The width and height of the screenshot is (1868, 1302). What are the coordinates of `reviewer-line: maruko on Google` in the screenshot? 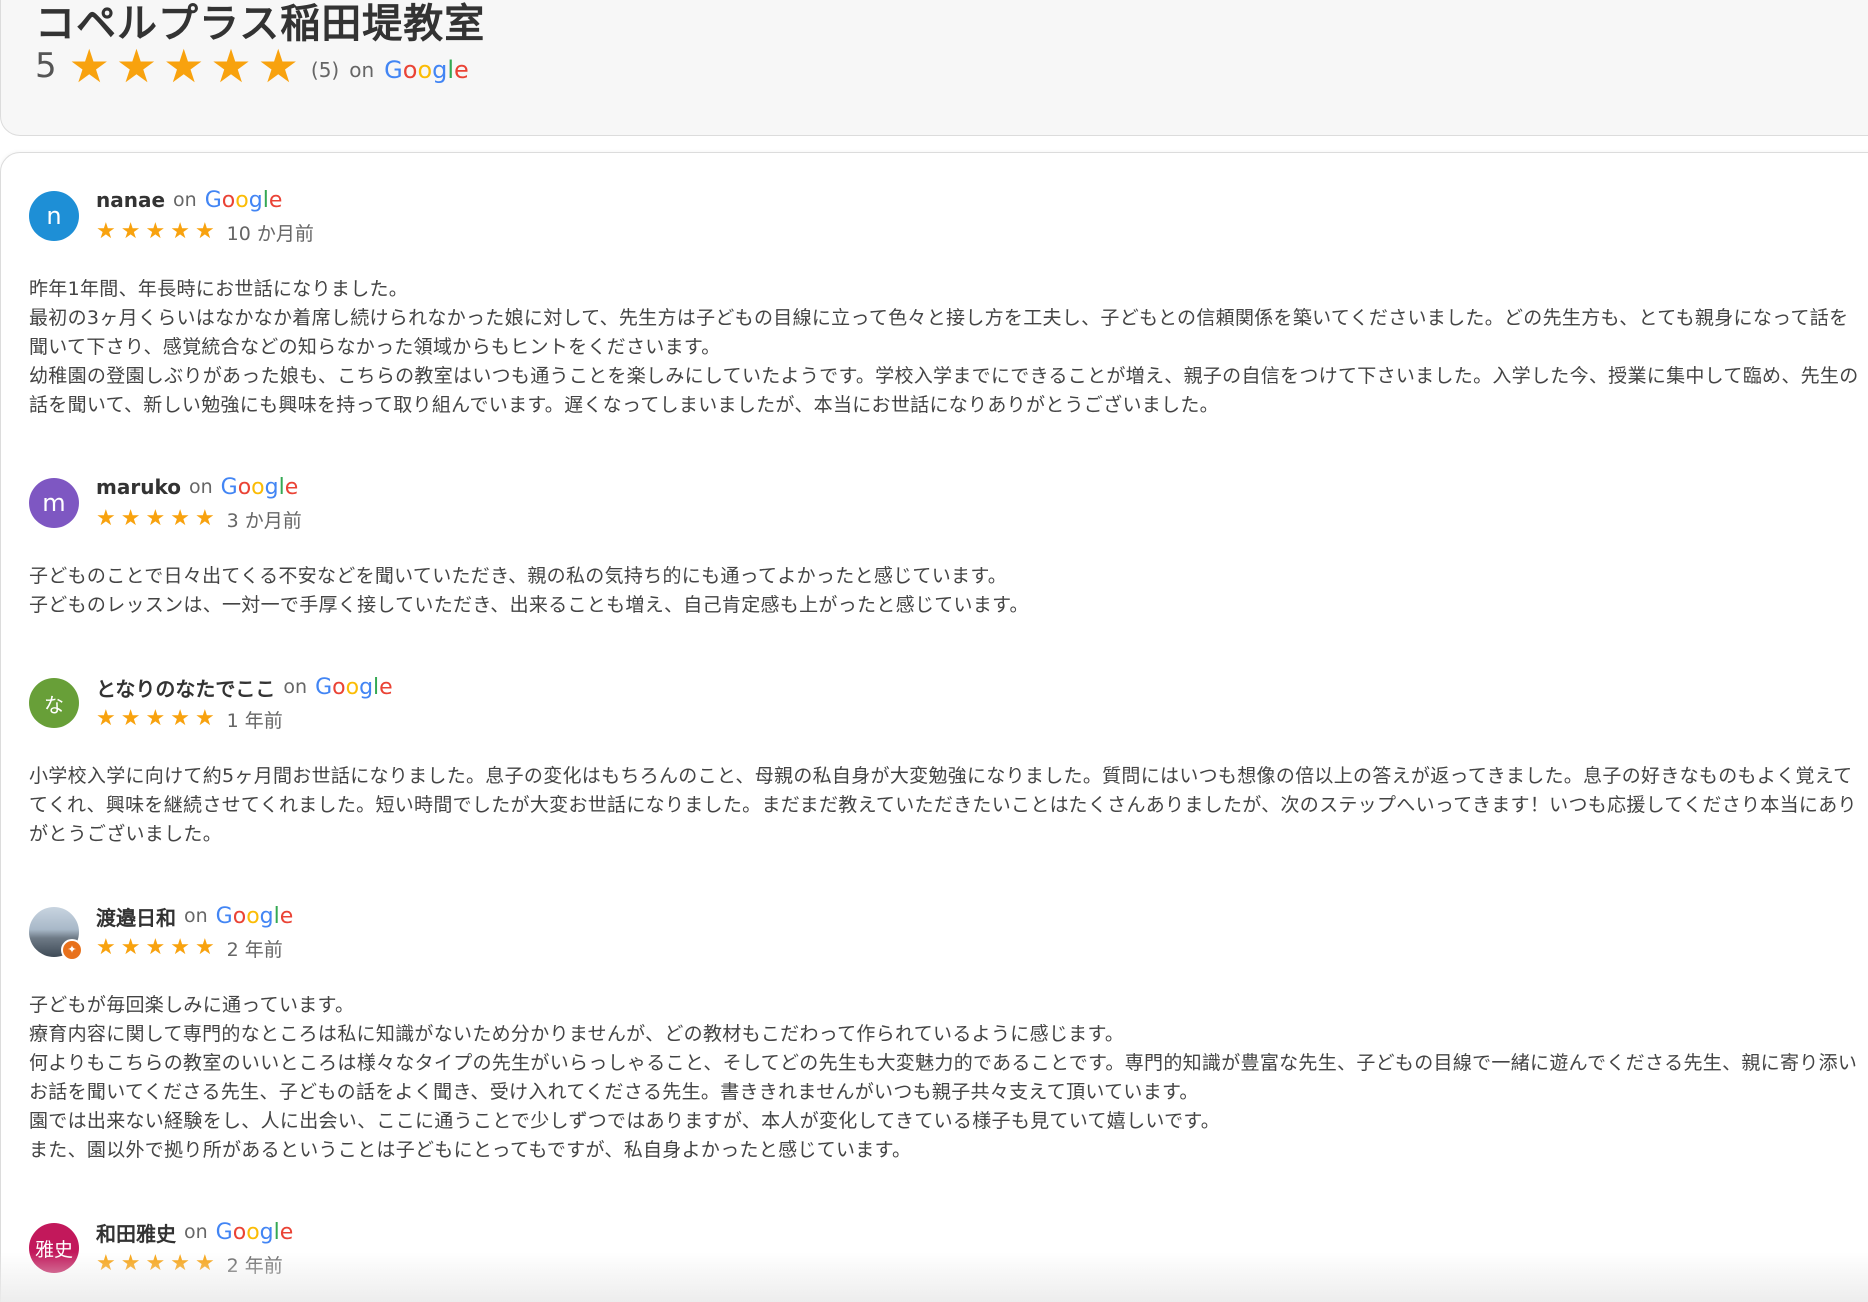 It's located at (197, 487).